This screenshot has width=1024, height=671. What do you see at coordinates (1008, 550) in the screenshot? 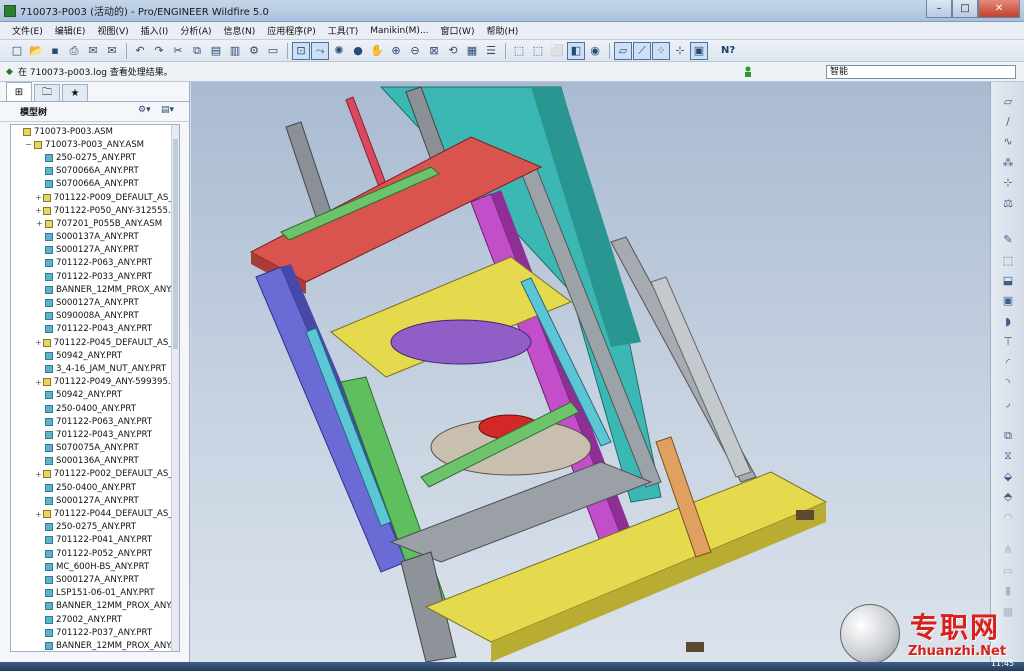
I see `intersect-icon: ⋔` at bounding box center [1008, 550].